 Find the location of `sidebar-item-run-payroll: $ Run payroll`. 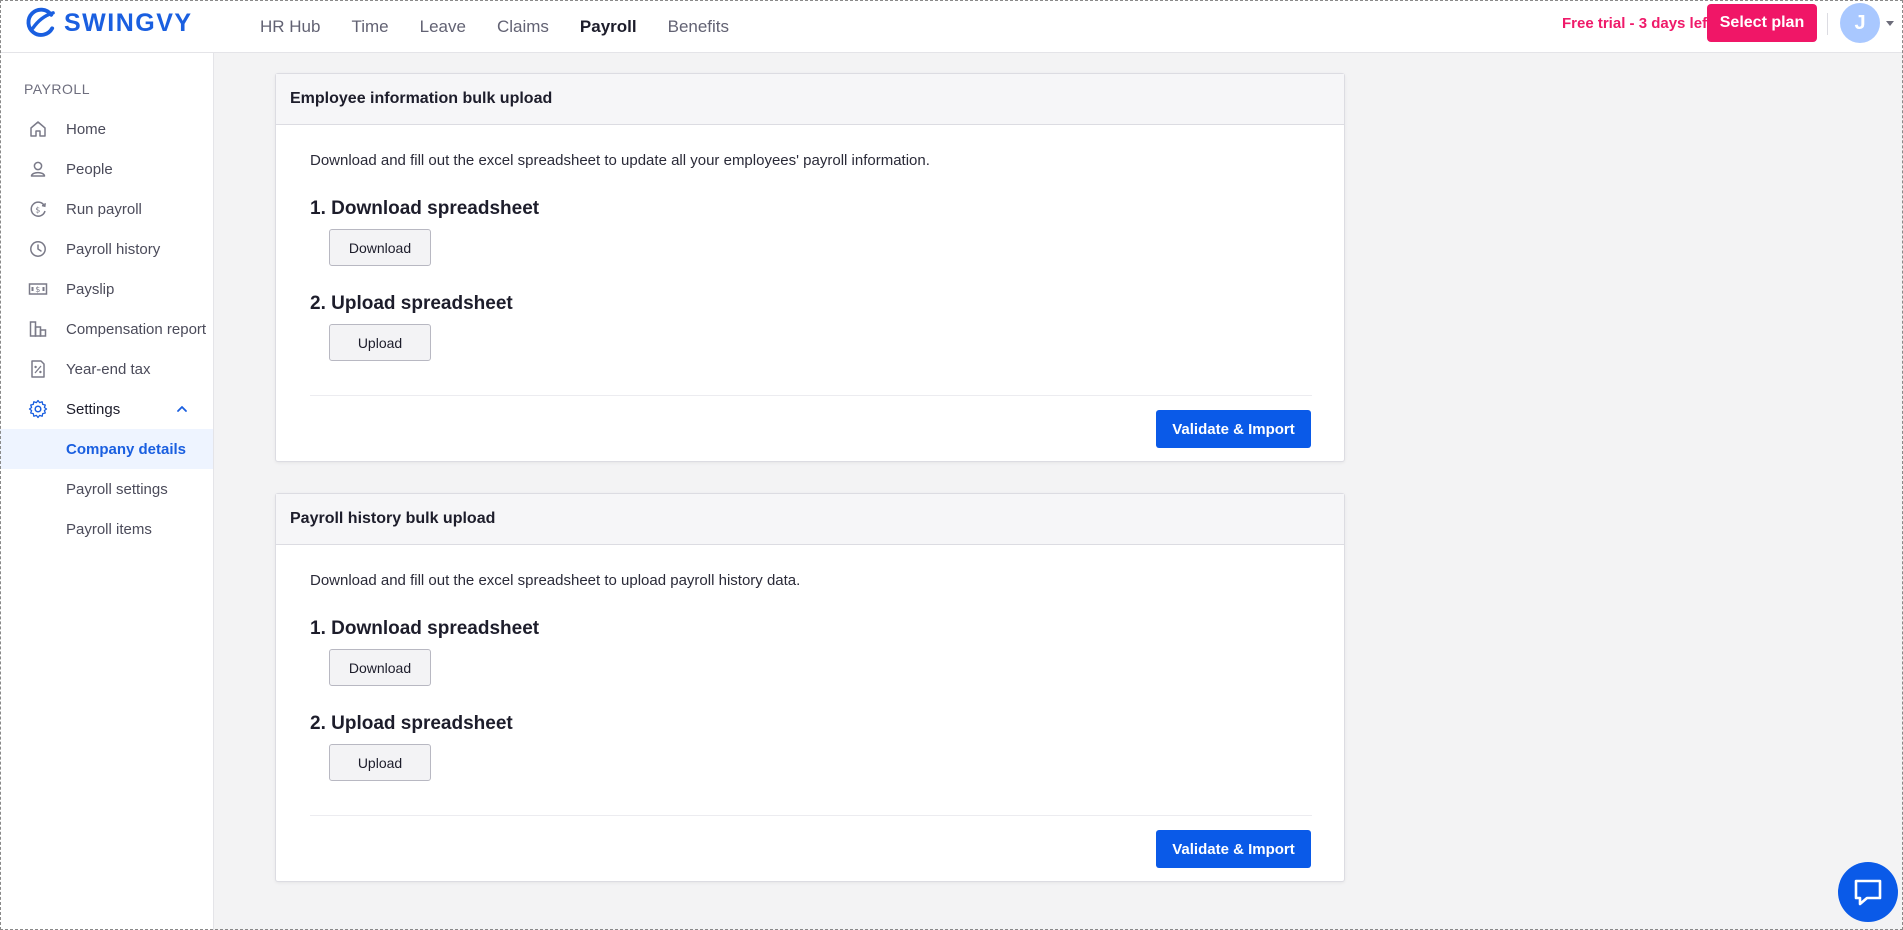

sidebar-item-run-payroll: $ Run payroll is located at coordinates (106, 209).